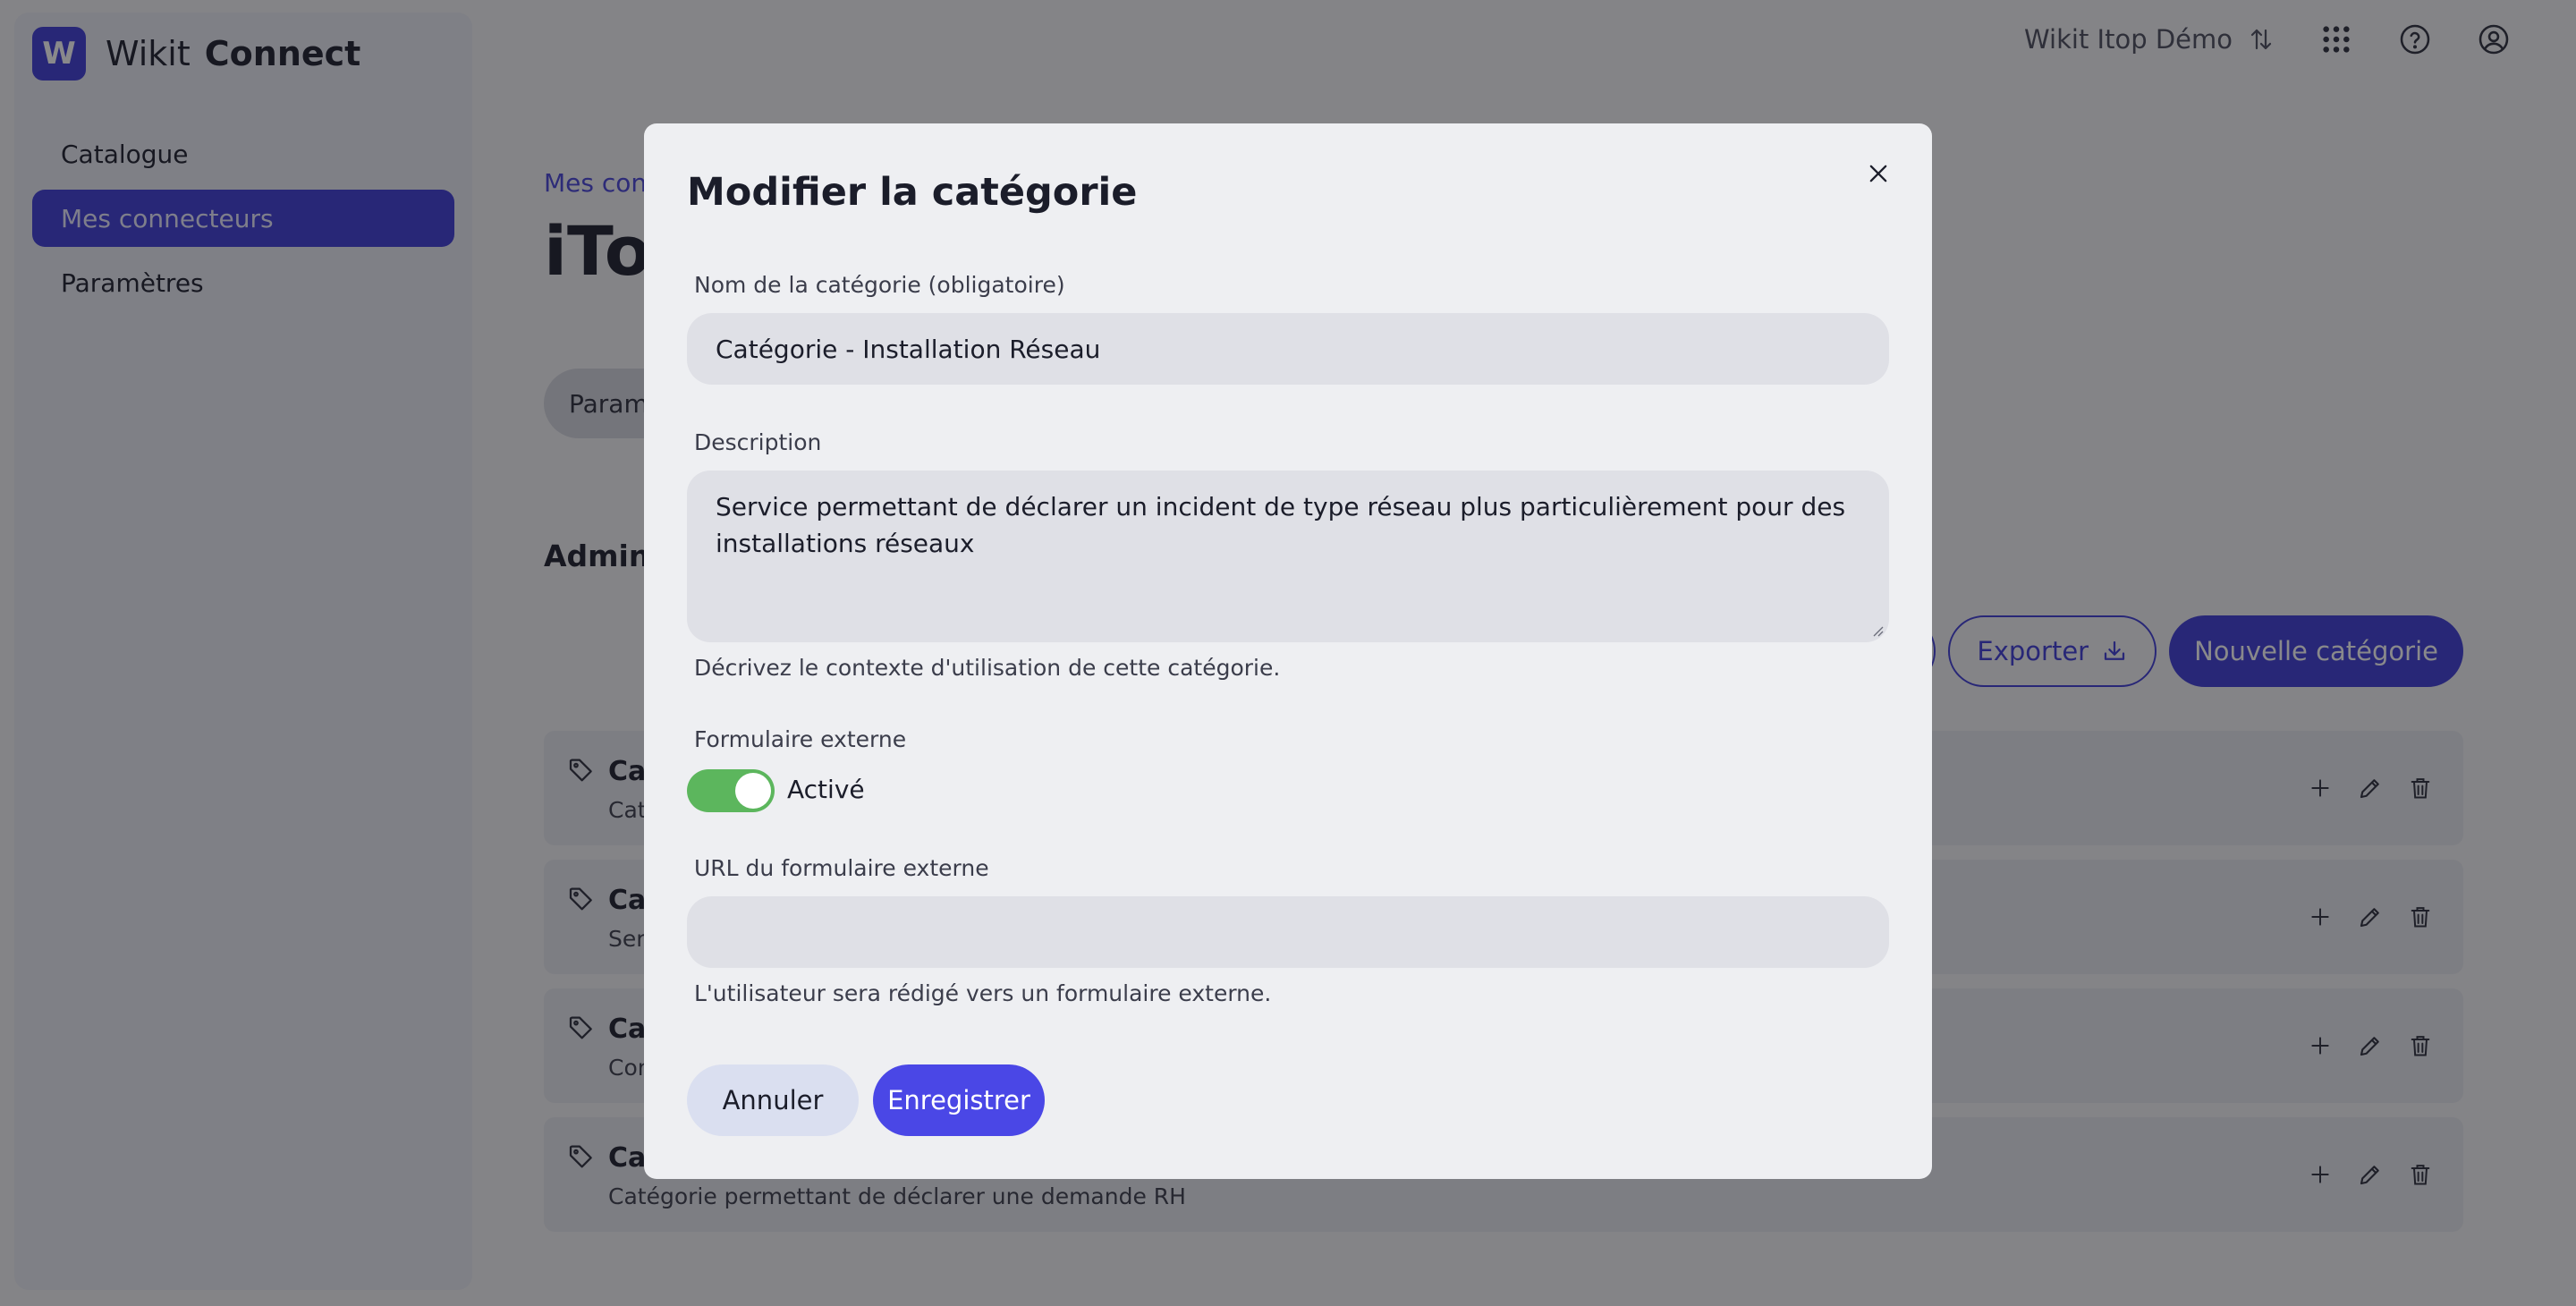 This screenshot has width=2576, height=1306. What do you see at coordinates (912, 193) in the screenshot?
I see `modal-title: Modifier la catégorie` at bounding box center [912, 193].